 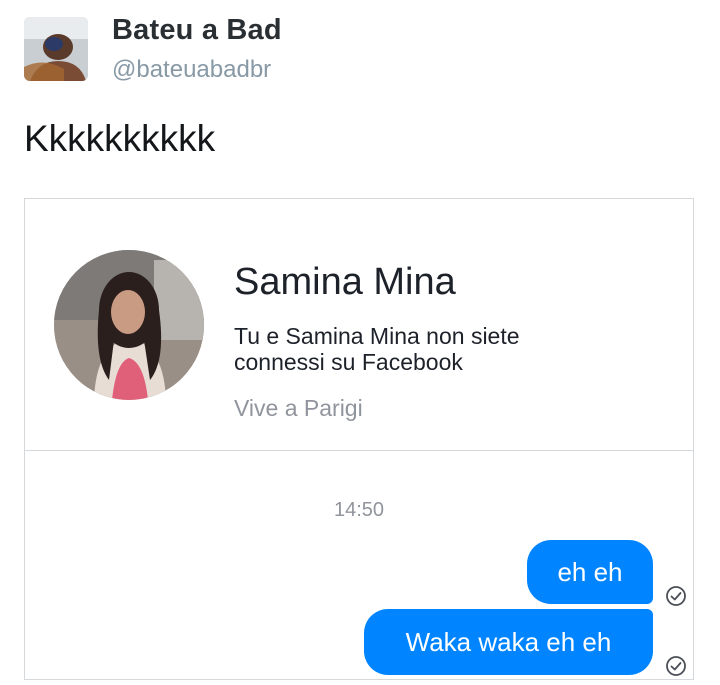 What do you see at coordinates (120, 138) in the screenshot?
I see `tweet-text: Kkkkkkkkkk` at bounding box center [120, 138].